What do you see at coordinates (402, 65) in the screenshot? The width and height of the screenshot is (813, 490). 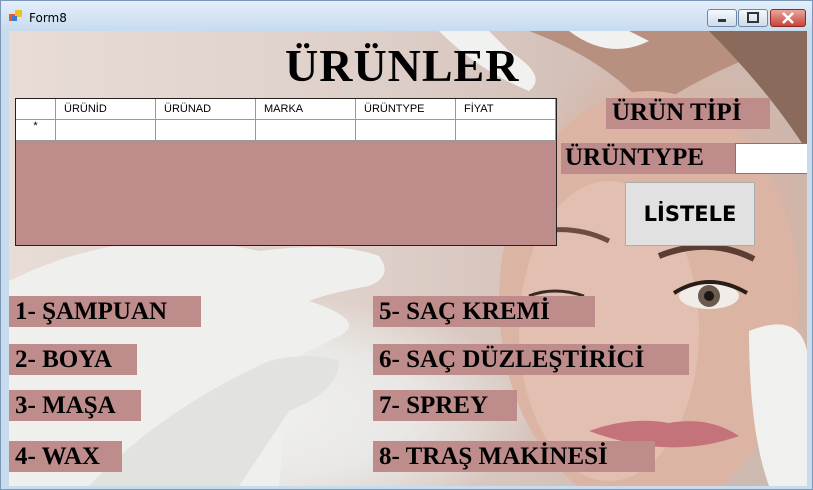 I see `page-title: ÜRÜNLER` at bounding box center [402, 65].